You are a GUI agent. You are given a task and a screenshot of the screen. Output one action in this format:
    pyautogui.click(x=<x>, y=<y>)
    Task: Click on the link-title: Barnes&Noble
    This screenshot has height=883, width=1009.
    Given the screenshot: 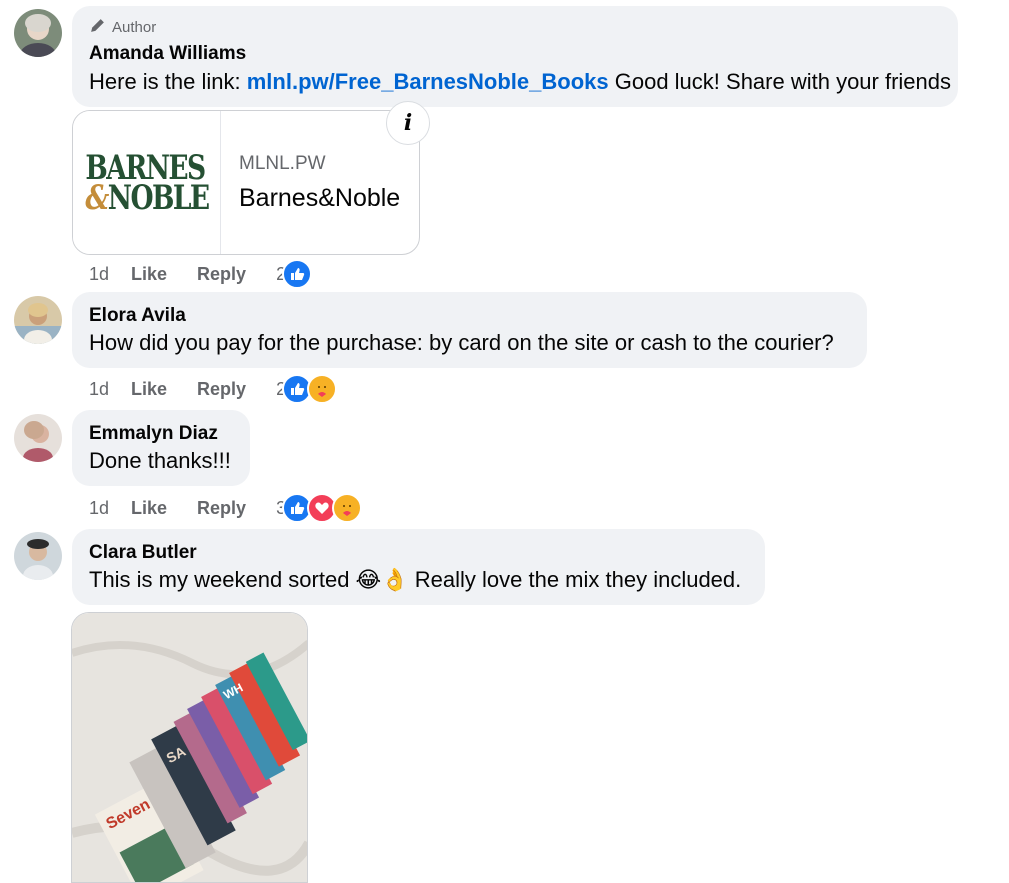 What is the action you would take?
    pyautogui.click(x=320, y=198)
    